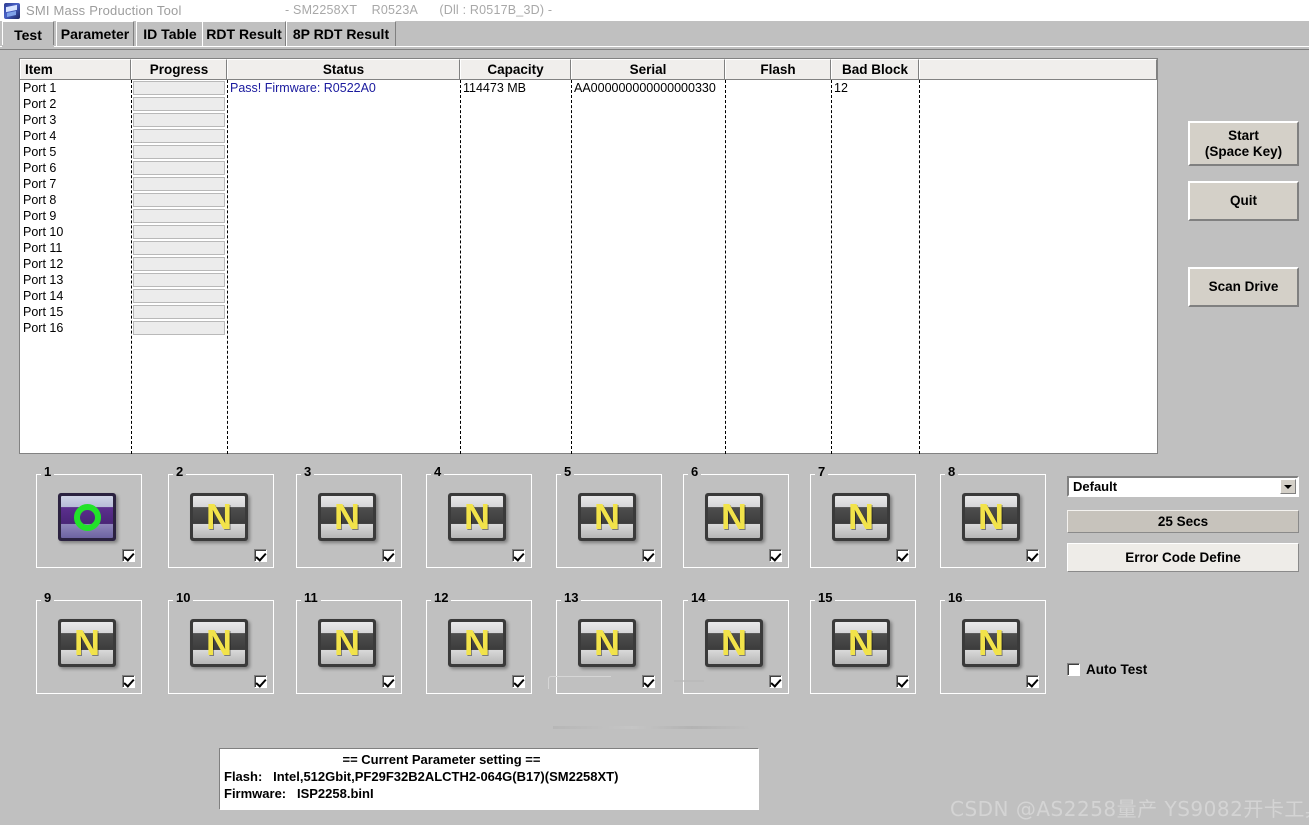  I want to click on device-slot-5: 5N, so click(609, 516).